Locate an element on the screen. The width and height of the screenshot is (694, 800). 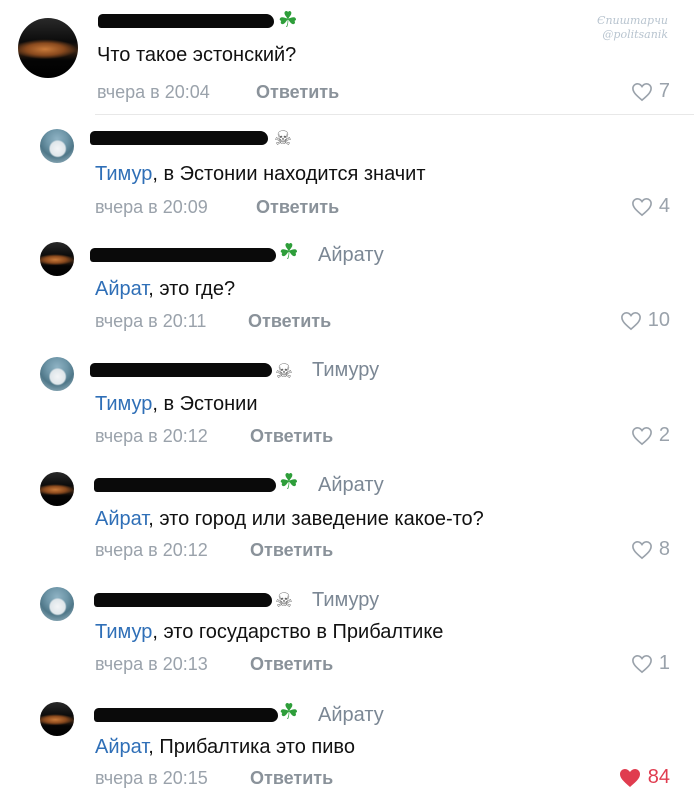
like-button: 7 is located at coordinates (650, 91).